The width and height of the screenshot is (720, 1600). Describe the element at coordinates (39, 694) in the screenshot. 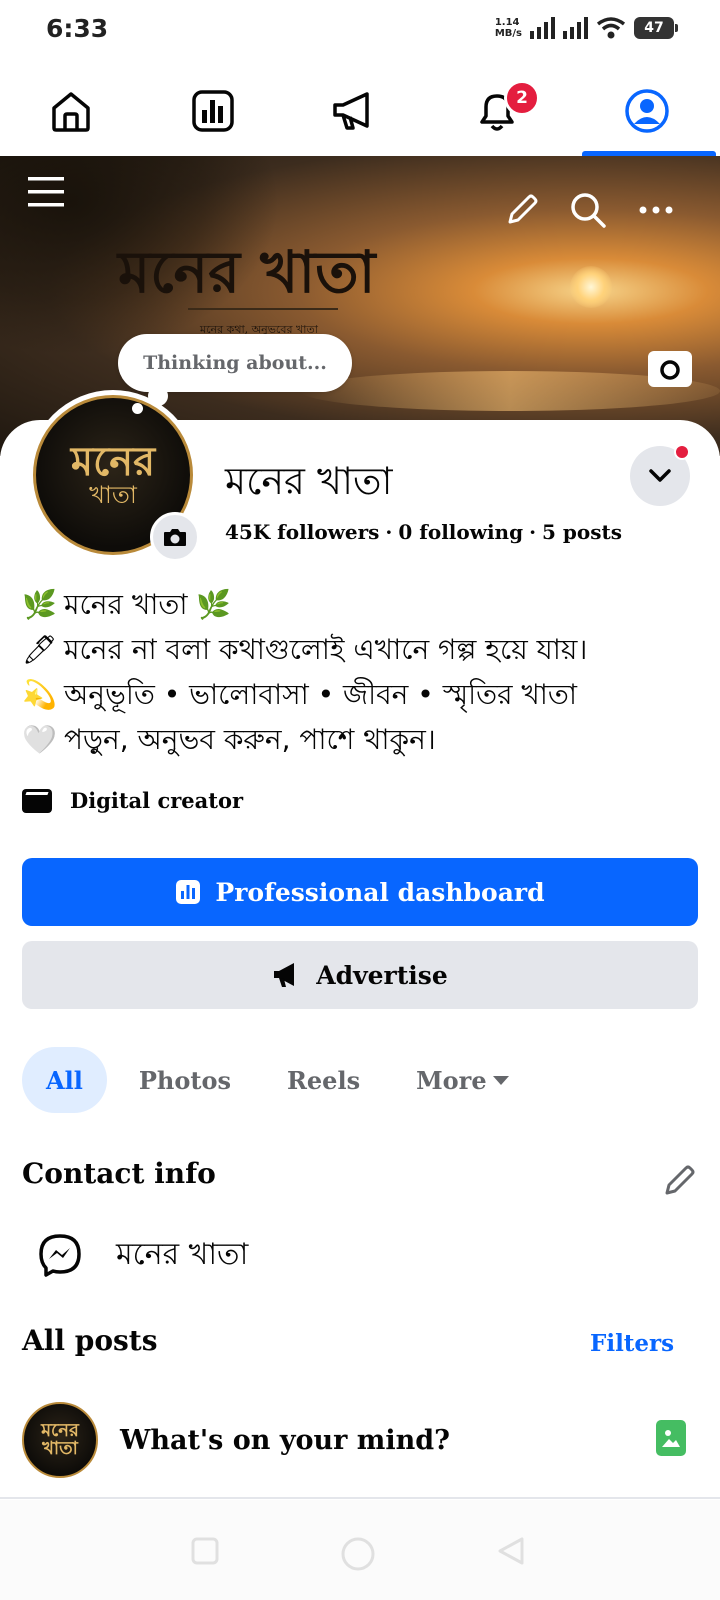

I see `dizzy-star-icon: 💫` at that location.